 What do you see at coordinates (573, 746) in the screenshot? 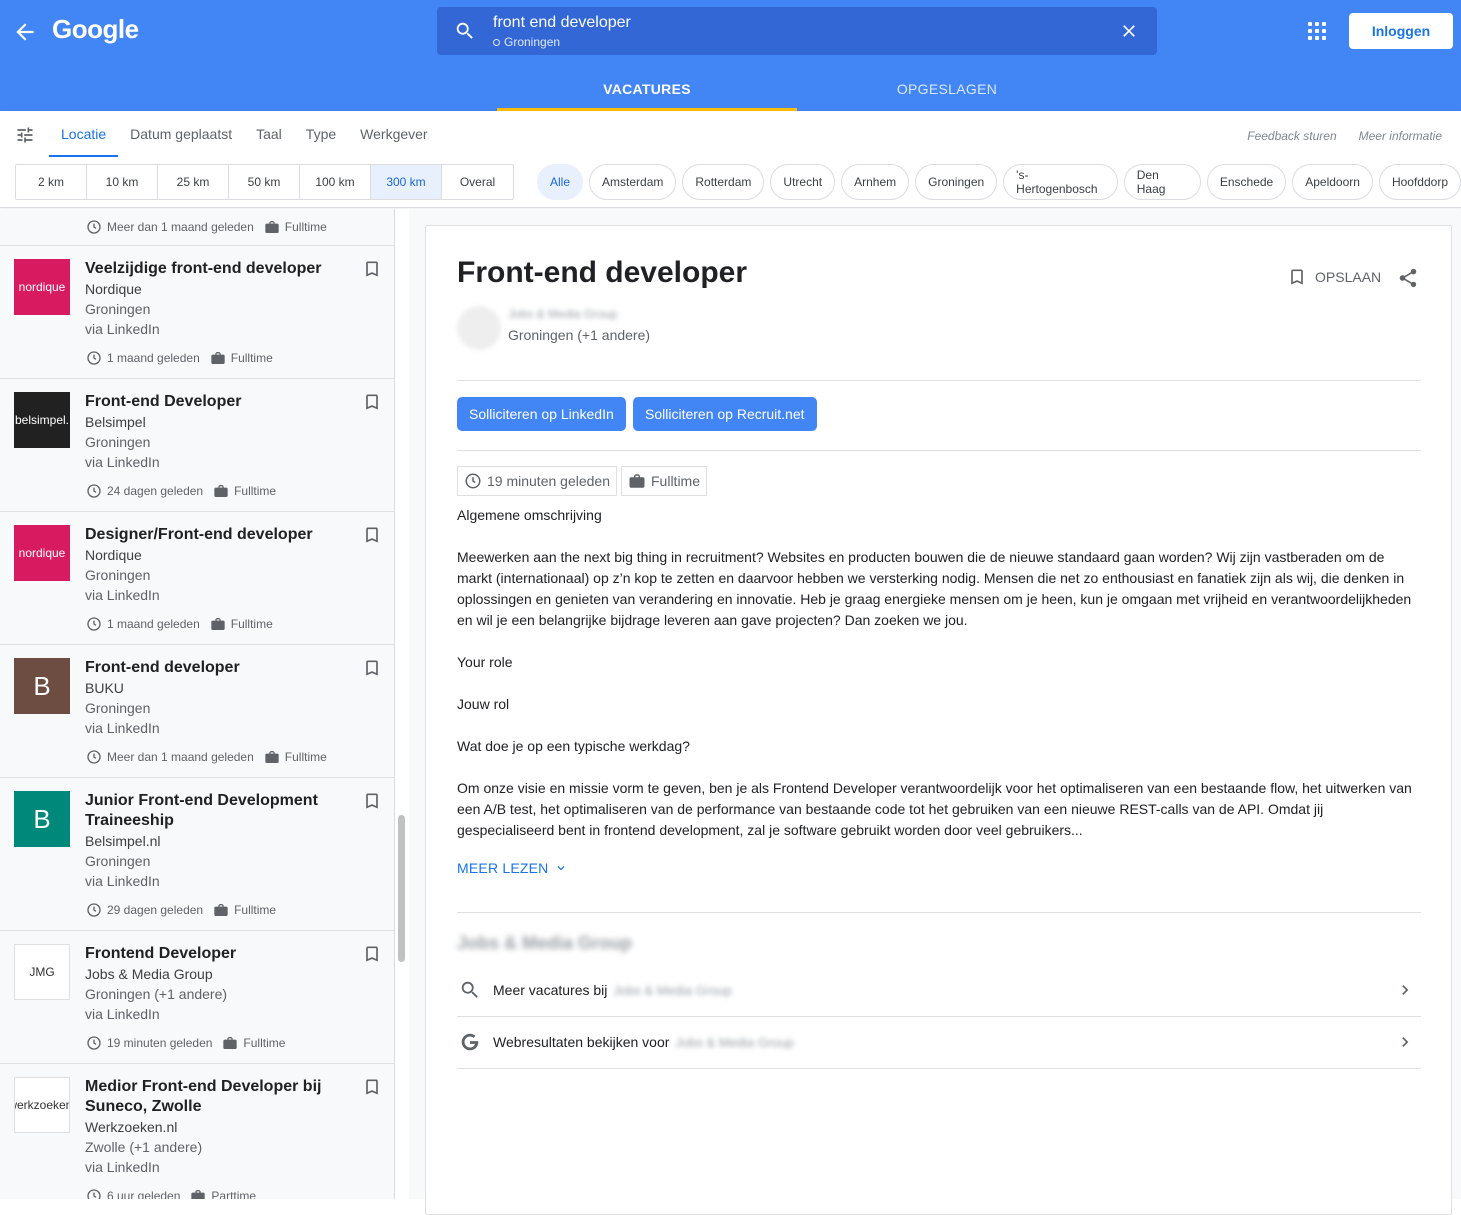
I see `description-paragraph: Wat doe je op een typische werkdag?` at bounding box center [573, 746].